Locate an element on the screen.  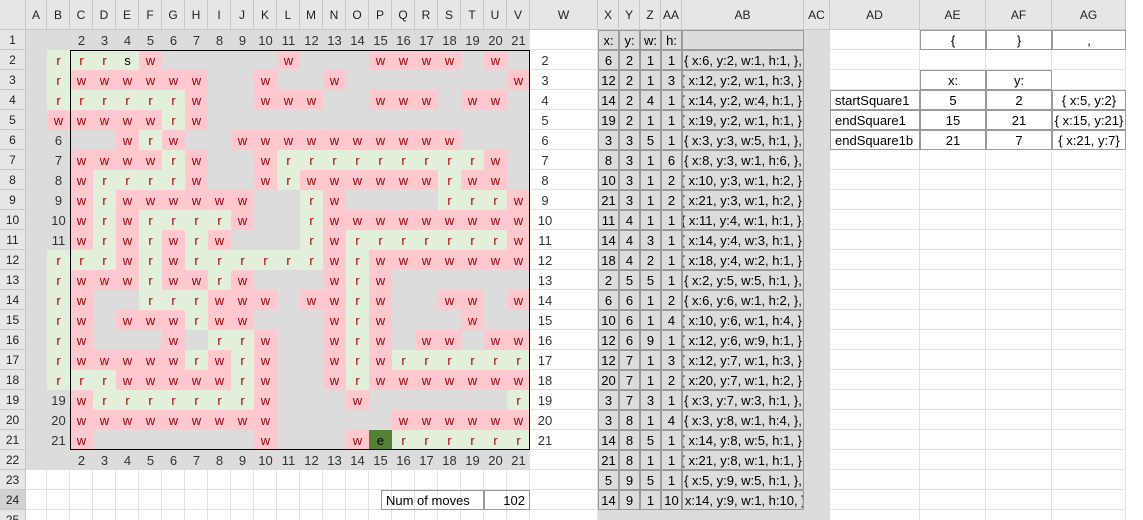
column-header-s: S is located at coordinates (449, 15).